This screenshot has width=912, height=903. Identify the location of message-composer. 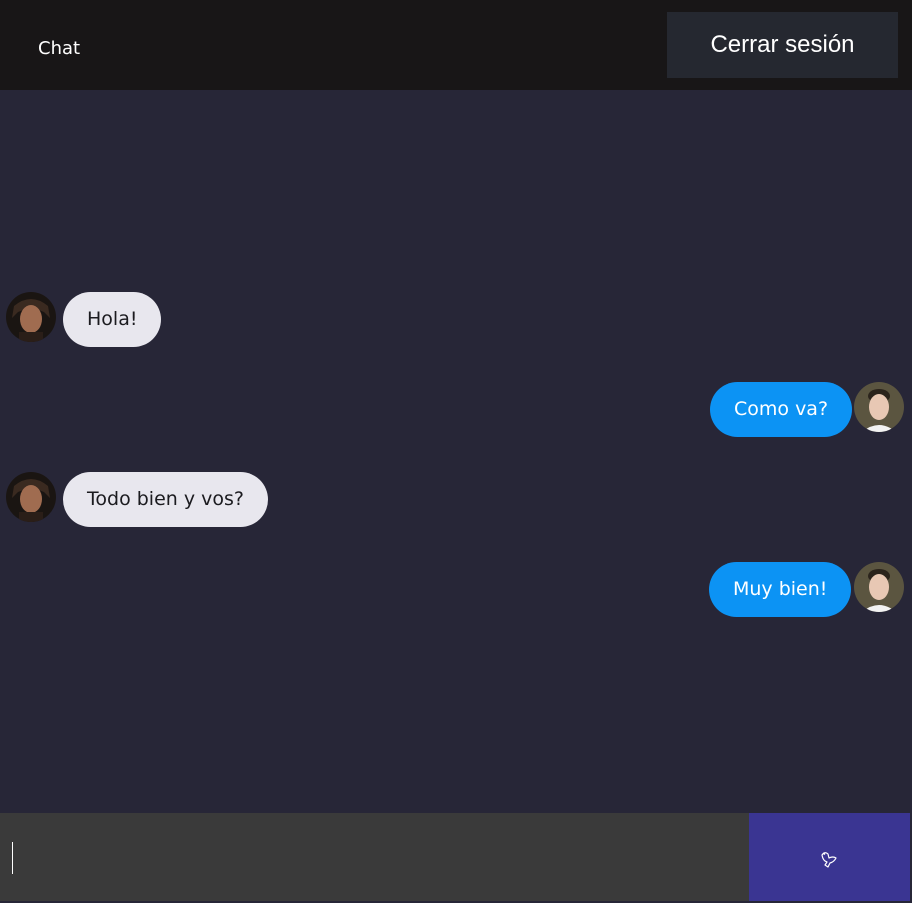
(456, 858).